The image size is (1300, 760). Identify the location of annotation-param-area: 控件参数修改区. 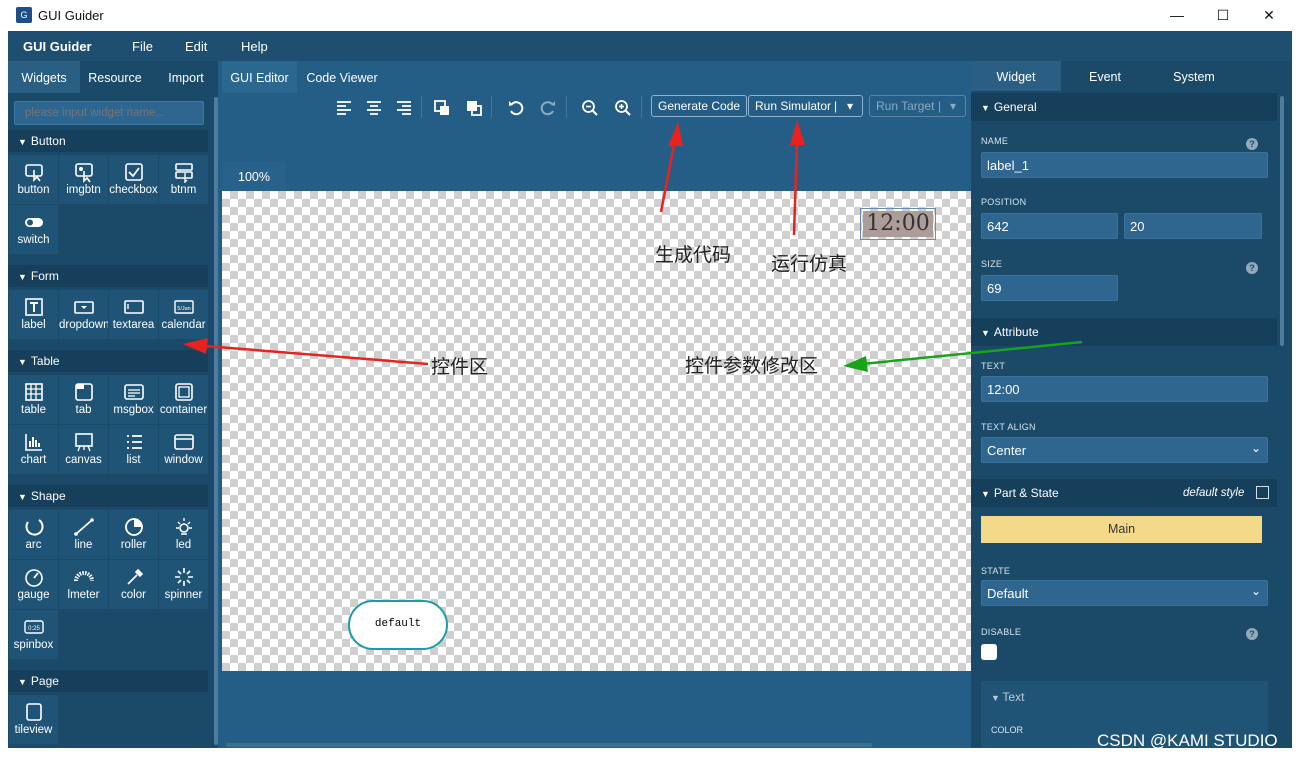
(752, 366).